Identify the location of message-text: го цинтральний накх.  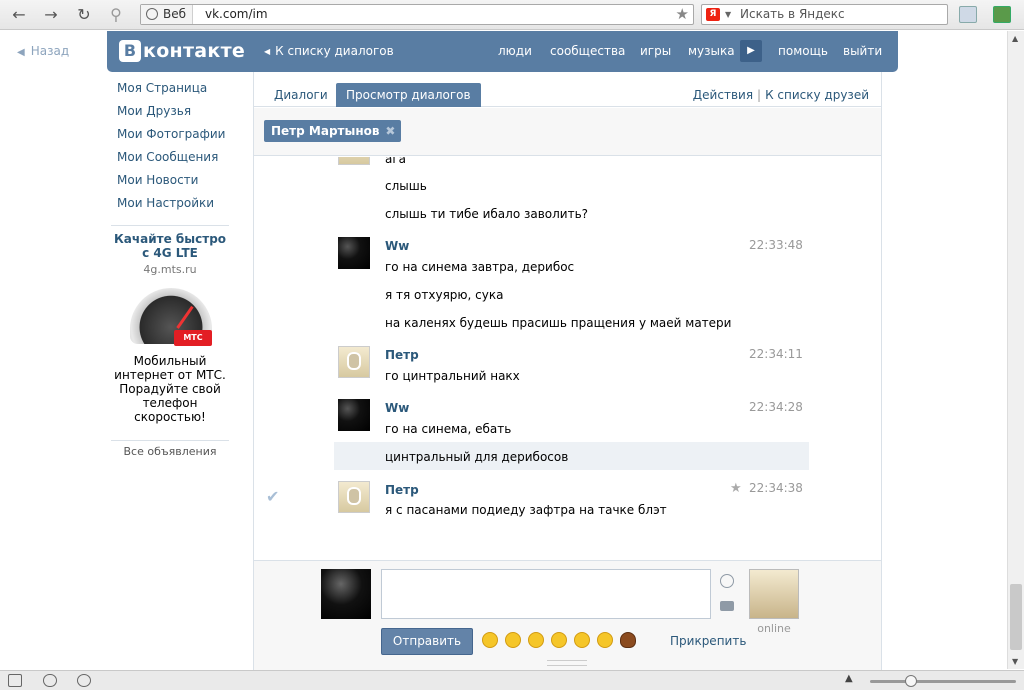
(452, 376).